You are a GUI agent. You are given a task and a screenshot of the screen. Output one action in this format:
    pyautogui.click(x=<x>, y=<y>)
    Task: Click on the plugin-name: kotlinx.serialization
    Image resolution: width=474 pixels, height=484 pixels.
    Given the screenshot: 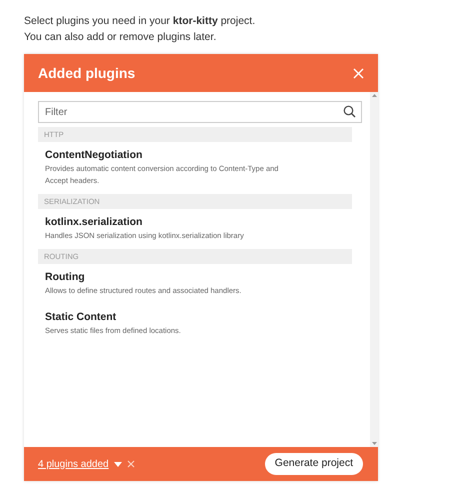 What is the action you would take?
    pyautogui.click(x=170, y=222)
    